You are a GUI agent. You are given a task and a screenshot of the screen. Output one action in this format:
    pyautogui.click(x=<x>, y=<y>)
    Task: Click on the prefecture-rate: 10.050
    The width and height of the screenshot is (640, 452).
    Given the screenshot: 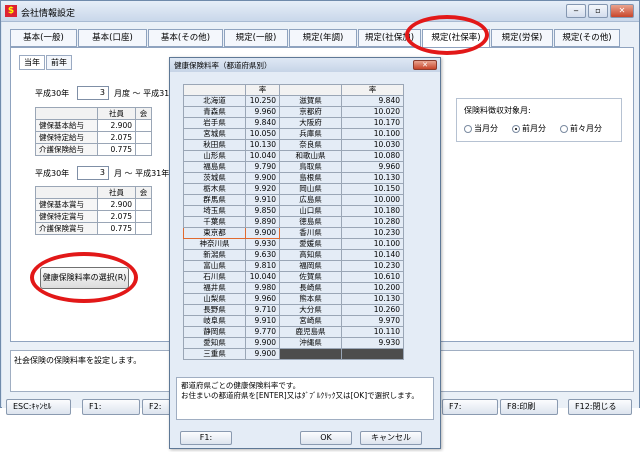 What is the action you would take?
    pyautogui.click(x=262, y=134)
    